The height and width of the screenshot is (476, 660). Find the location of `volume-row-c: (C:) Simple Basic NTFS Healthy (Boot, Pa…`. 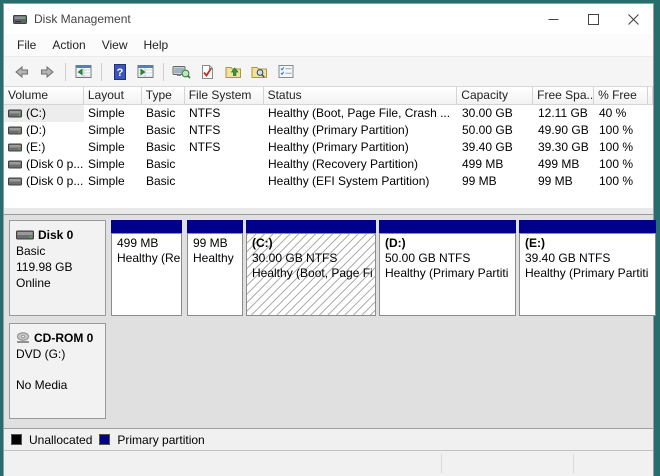

volume-row-c: (C:) Simple Basic NTFS Healthy (Boot, Pa… is located at coordinates (328, 113).